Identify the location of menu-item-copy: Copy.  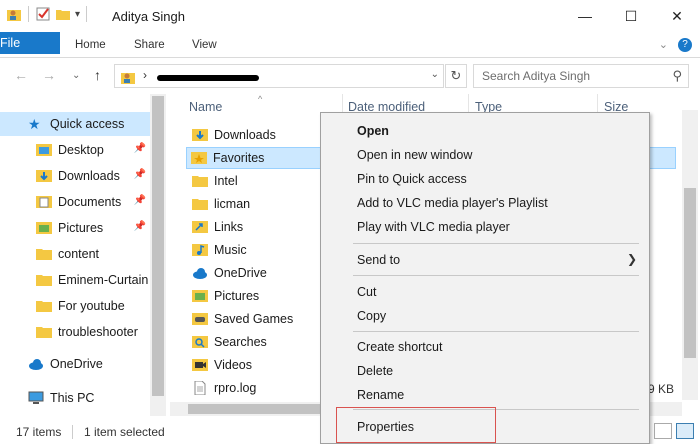
(371, 316).